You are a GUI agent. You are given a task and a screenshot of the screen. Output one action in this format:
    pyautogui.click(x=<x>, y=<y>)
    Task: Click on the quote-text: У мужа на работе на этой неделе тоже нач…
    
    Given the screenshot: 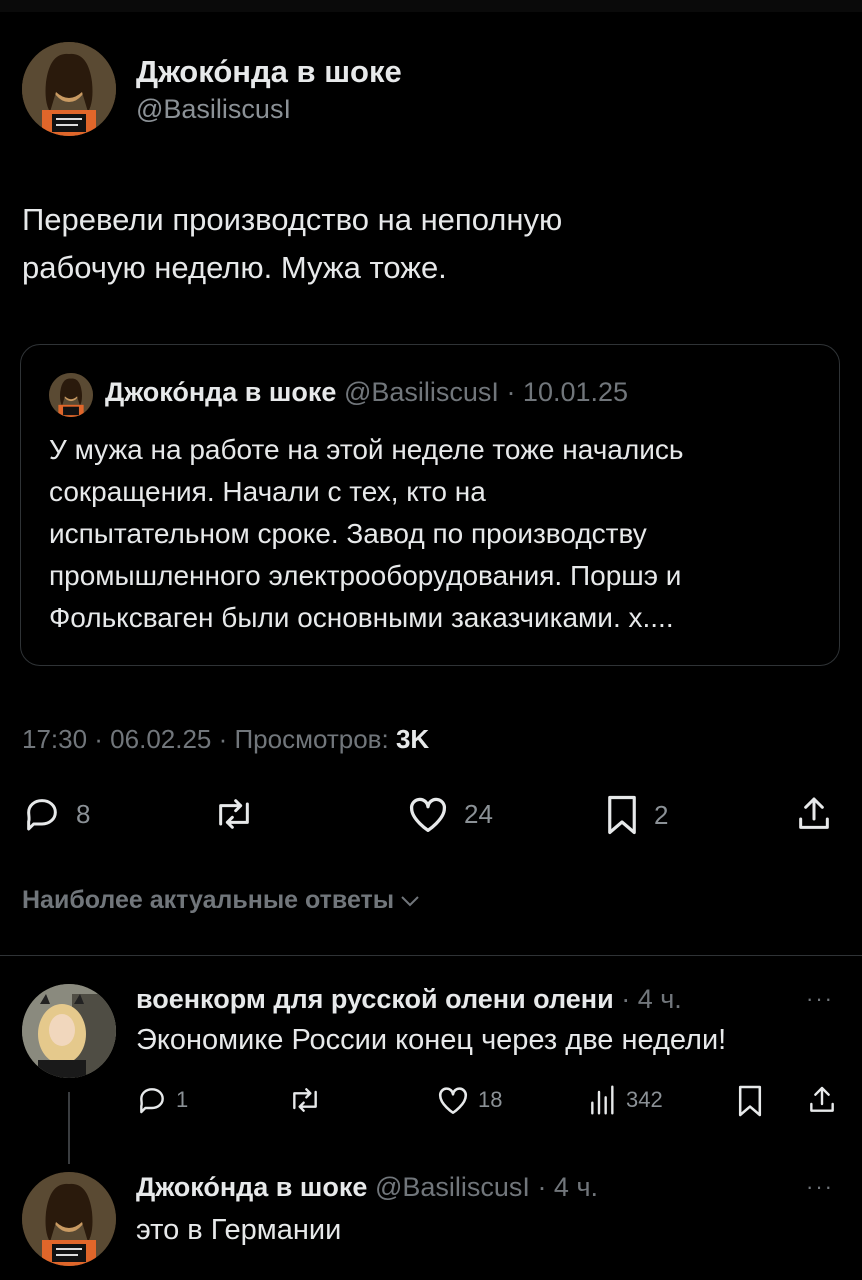 What is the action you would take?
    pyautogui.click(x=439, y=534)
    